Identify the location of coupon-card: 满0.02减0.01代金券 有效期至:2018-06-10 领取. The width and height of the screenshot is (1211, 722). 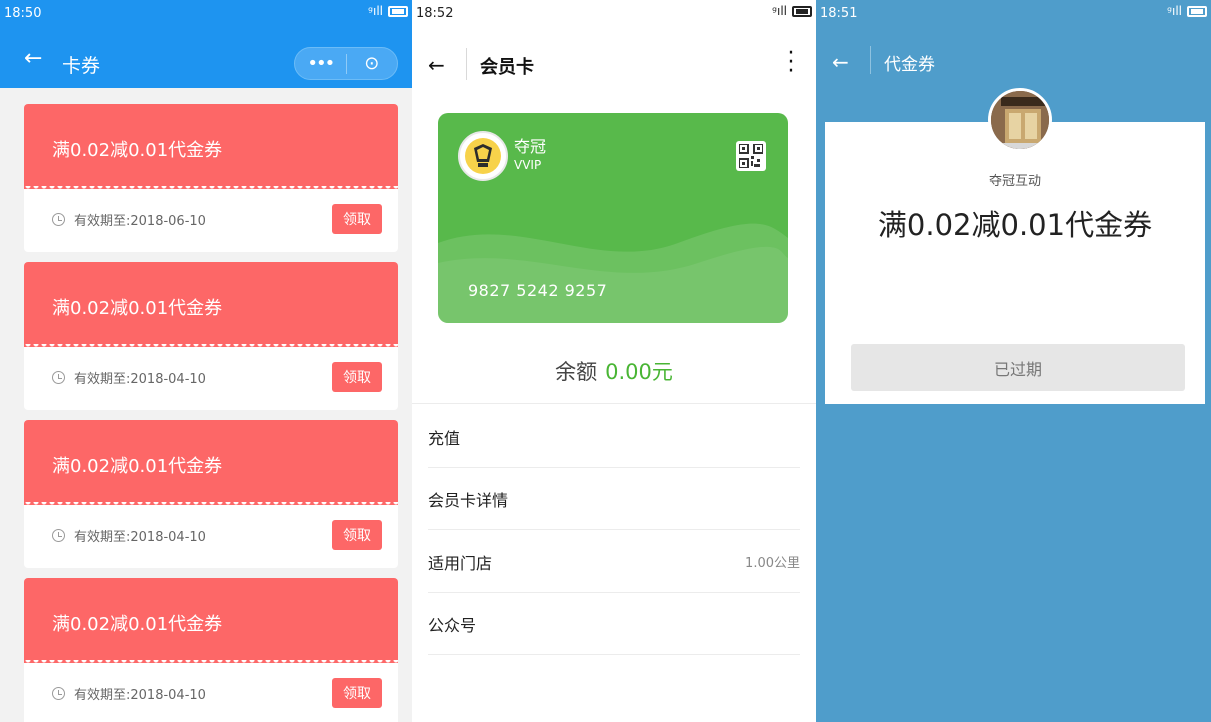
(211, 178).